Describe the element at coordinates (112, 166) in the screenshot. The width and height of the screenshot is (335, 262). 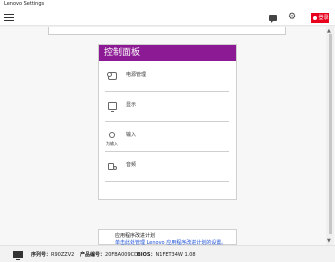
I see `audio-icon` at that location.